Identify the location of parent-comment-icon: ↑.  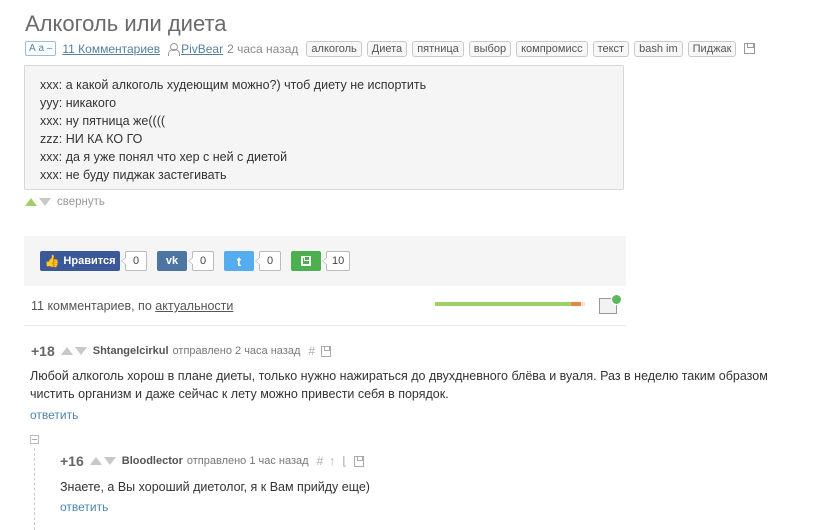
(332, 461).